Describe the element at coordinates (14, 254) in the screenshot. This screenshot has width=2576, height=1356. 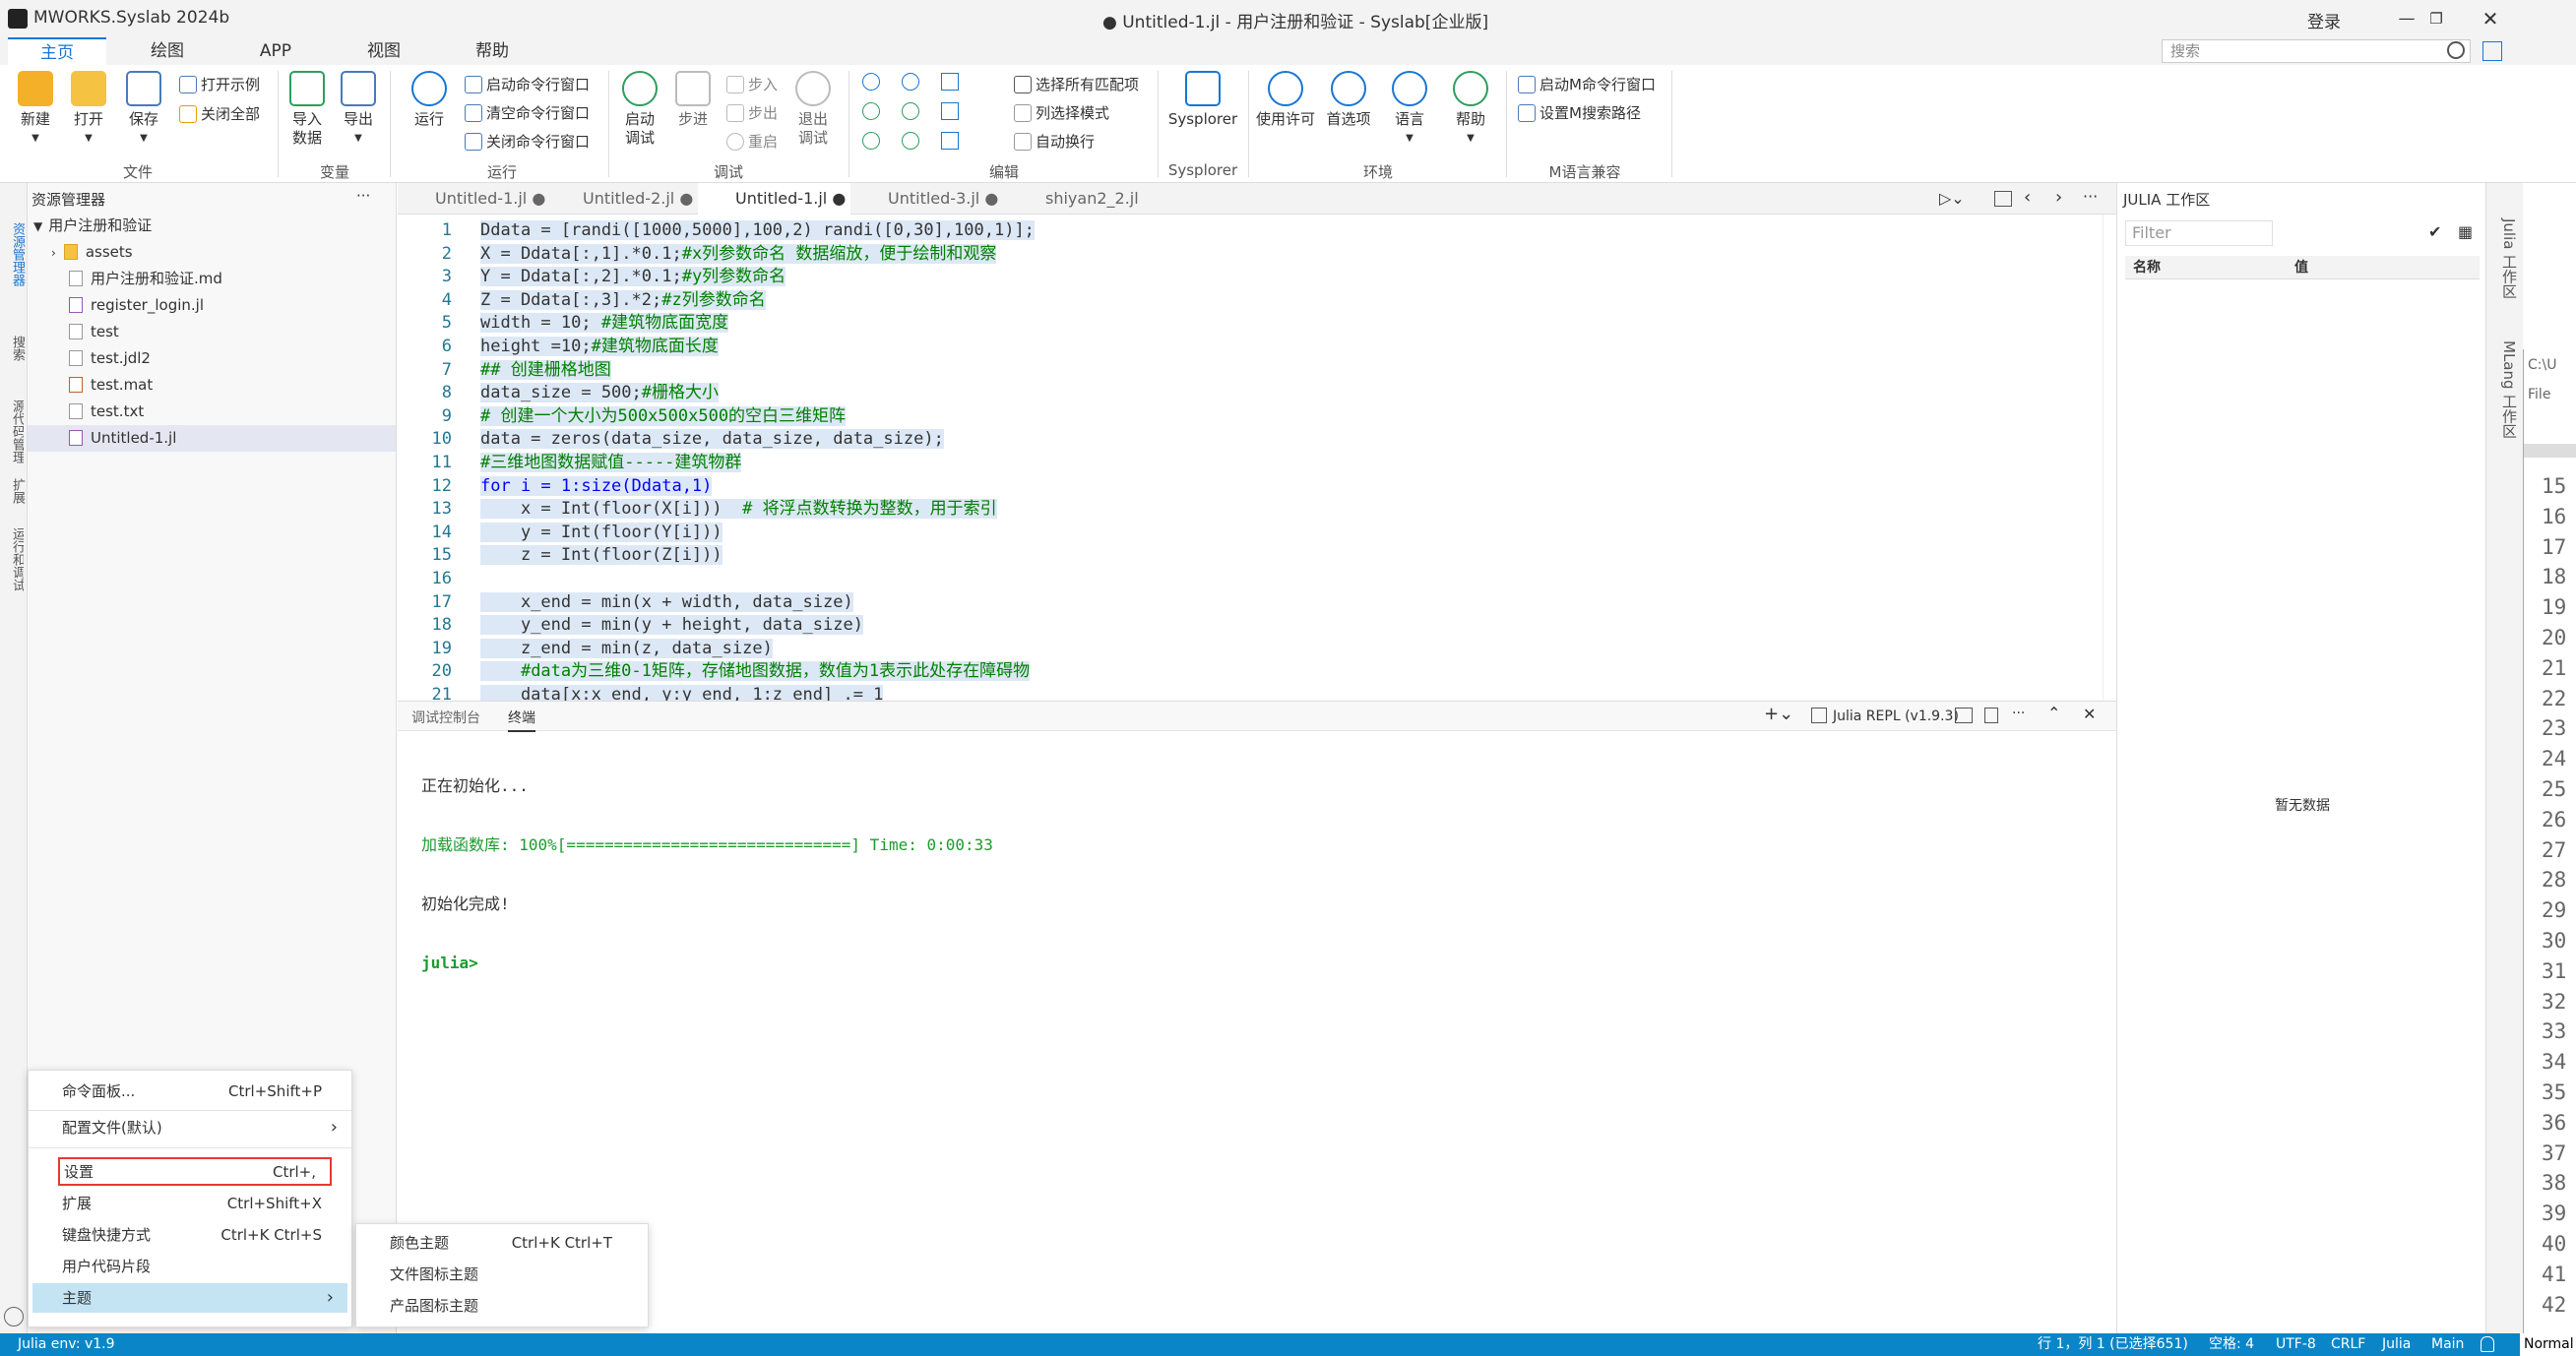
I see `activity-explorer: 资源管理器` at that location.